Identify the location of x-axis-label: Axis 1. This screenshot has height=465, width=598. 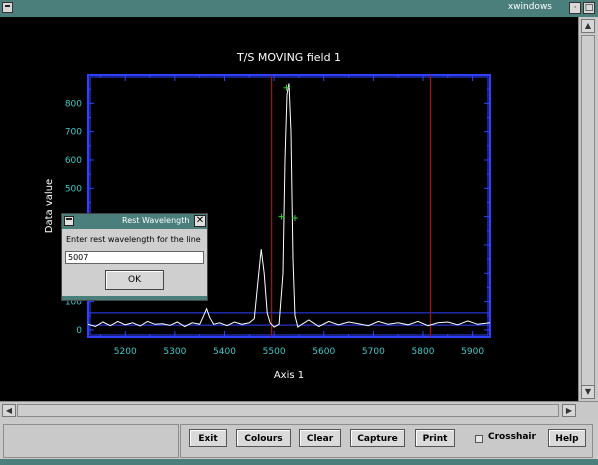
(289, 375).